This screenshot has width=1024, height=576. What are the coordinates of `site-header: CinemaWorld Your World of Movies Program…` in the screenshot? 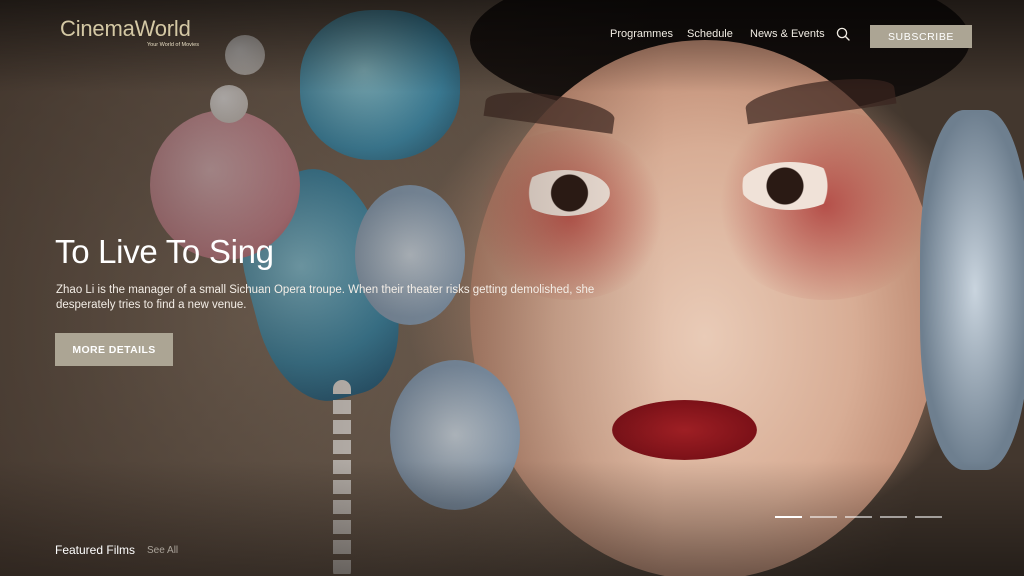 It's located at (512, 35).